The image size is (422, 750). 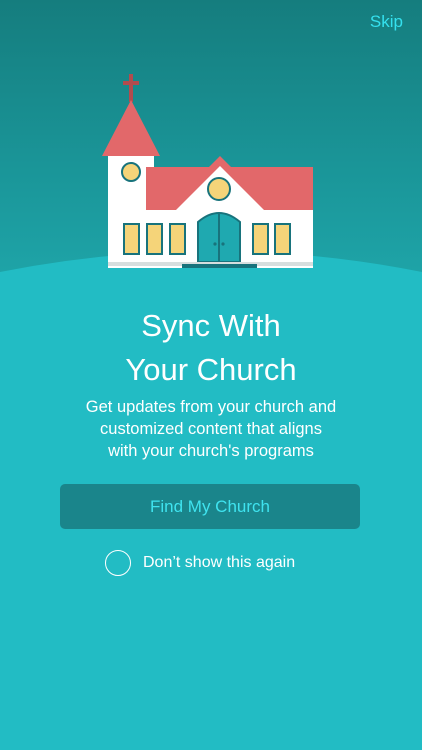 I want to click on find-my-church-button: Find My Church, so click(x=210, y=506).